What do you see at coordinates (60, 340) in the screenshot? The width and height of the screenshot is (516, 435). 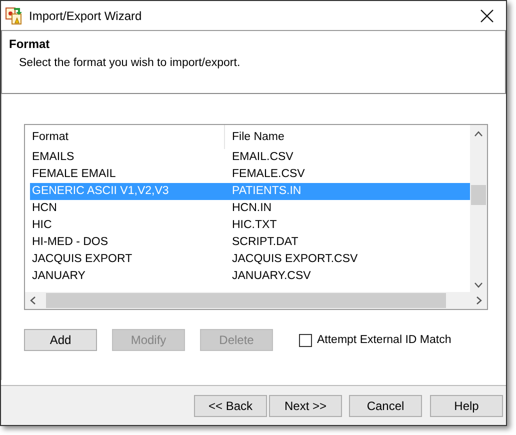 I see `action-button: Add` at bounding box center [60, 340].